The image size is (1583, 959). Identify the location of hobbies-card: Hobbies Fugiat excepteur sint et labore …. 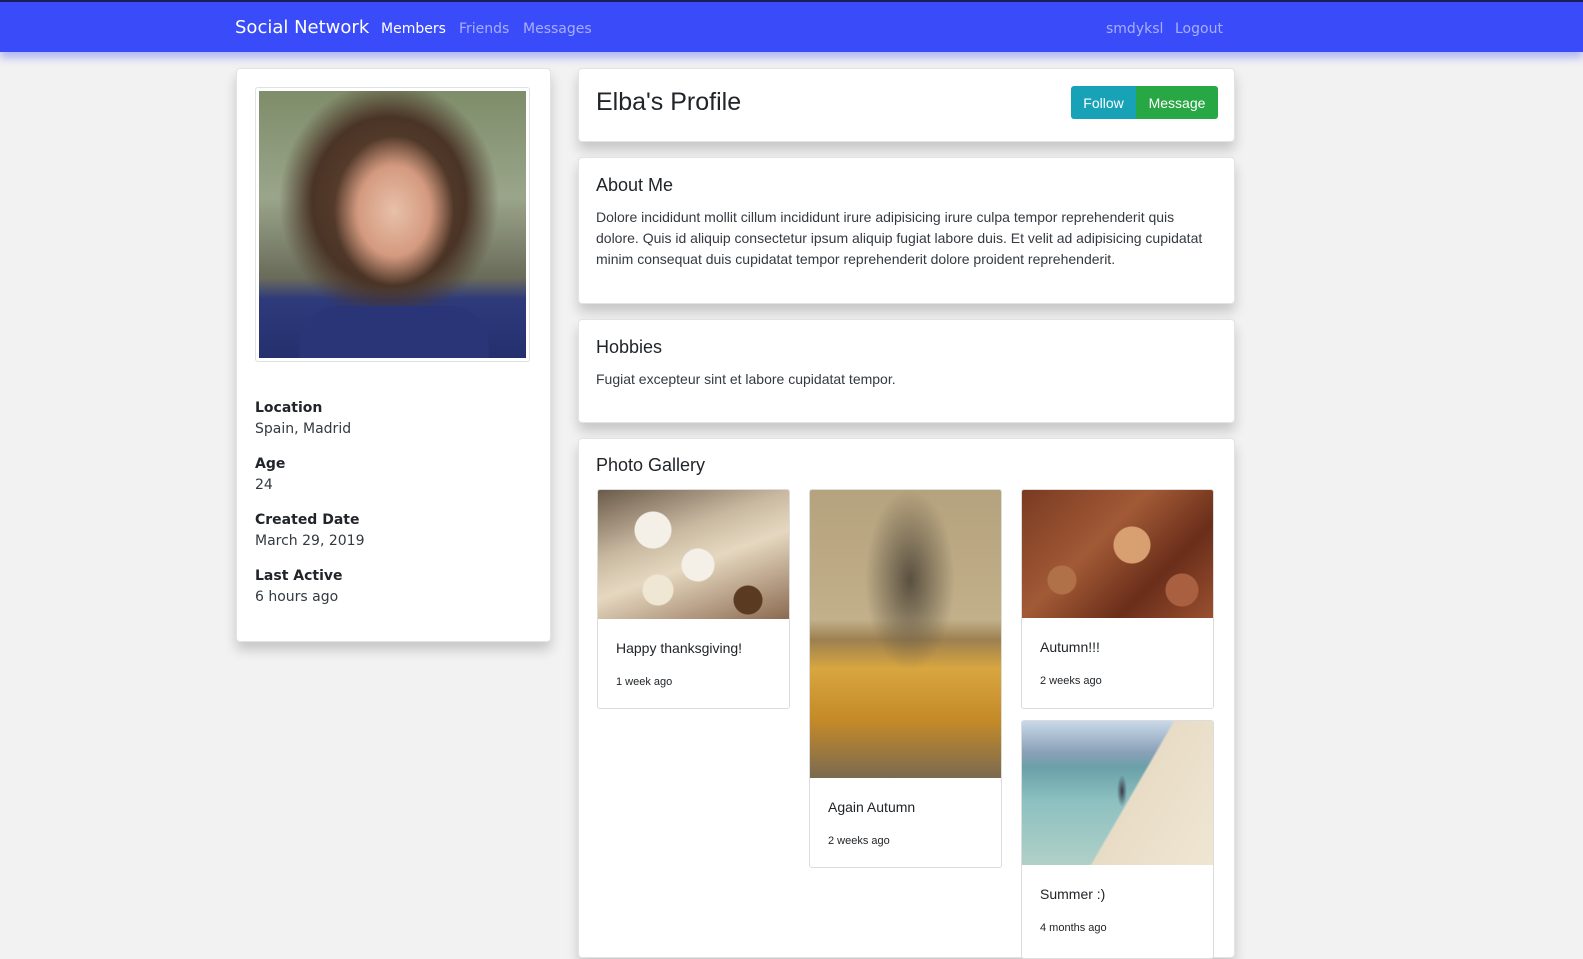
(906, 371).